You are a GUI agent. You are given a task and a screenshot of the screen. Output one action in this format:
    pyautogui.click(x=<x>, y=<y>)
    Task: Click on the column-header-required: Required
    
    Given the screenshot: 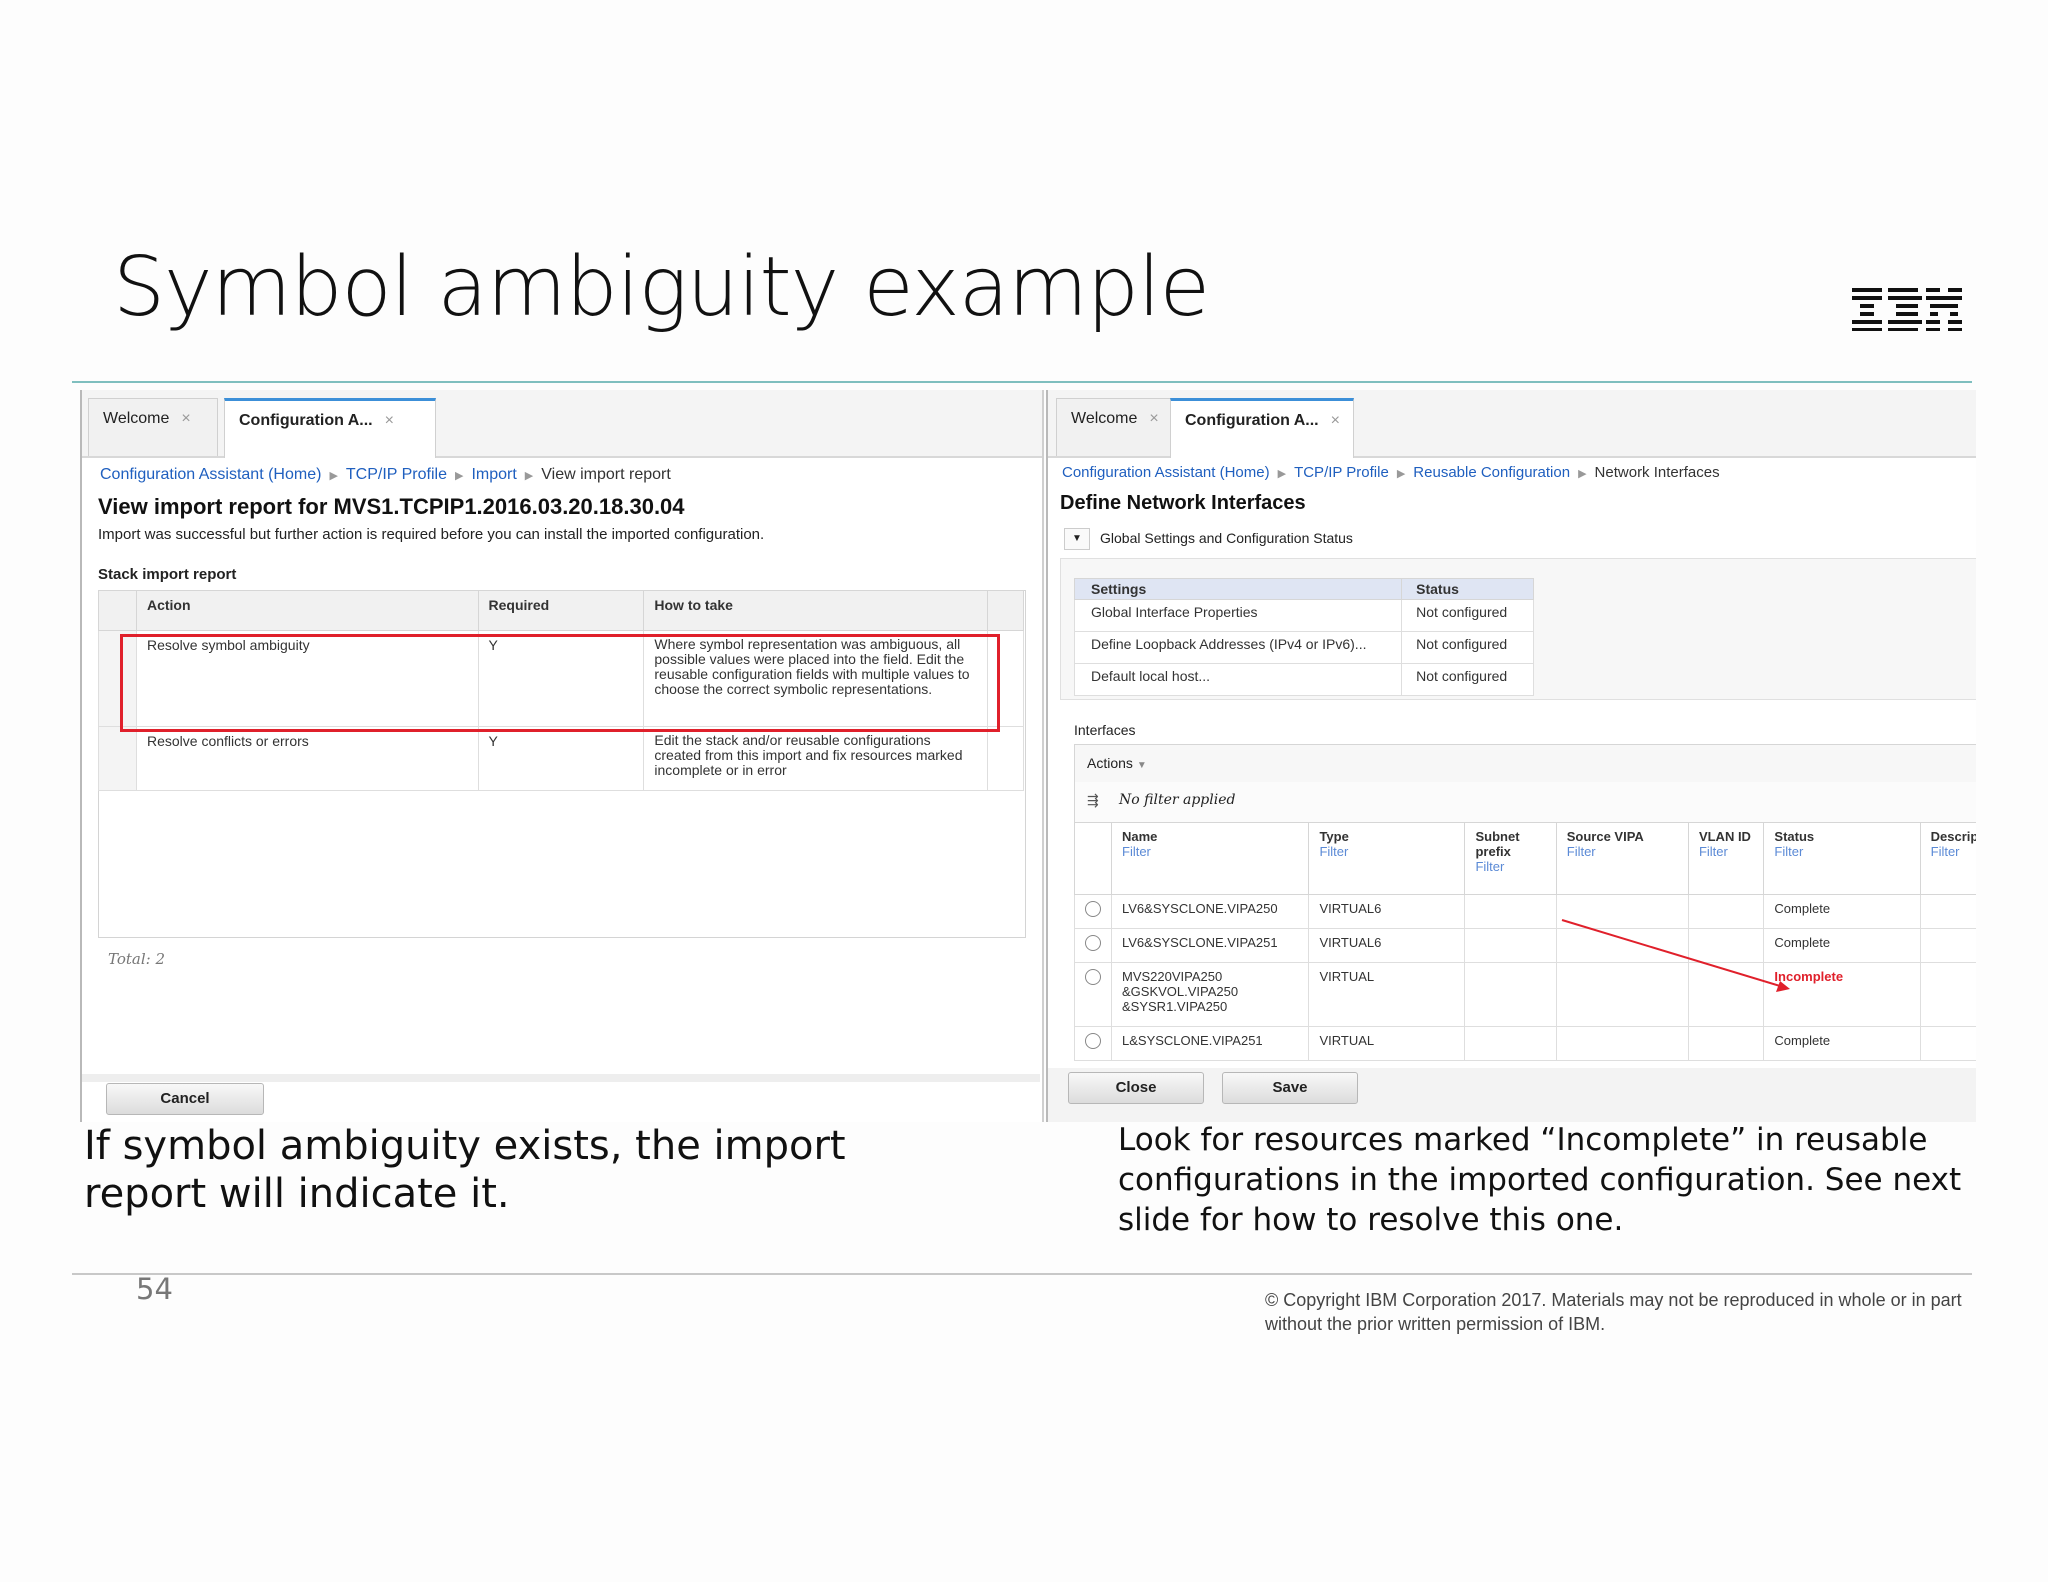 What is the action you would take?
    pyautogui.click(x=561, y=610)
    